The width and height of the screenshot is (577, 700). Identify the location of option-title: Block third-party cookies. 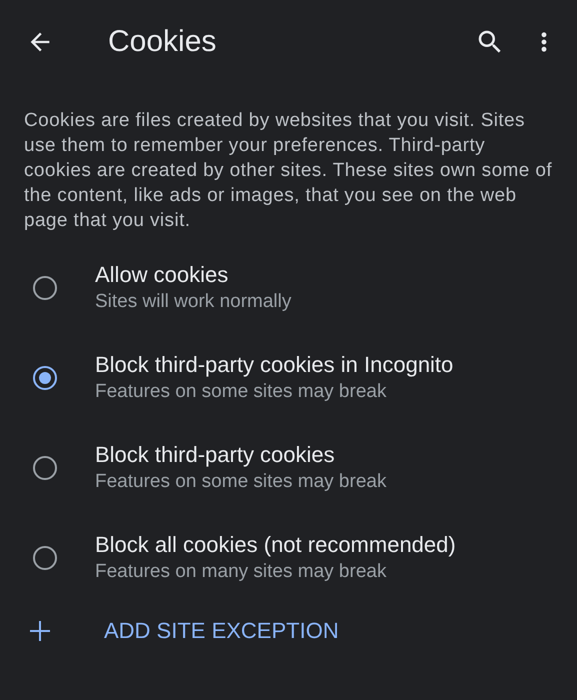
(215, 455).